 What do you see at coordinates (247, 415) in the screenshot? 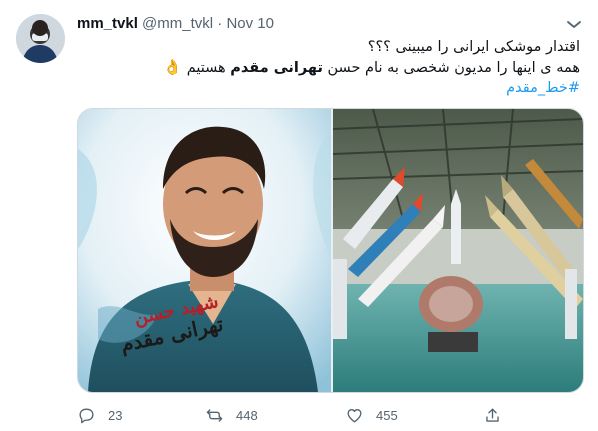
I see `retweet-count: 448` at bounding box center [247, 415].